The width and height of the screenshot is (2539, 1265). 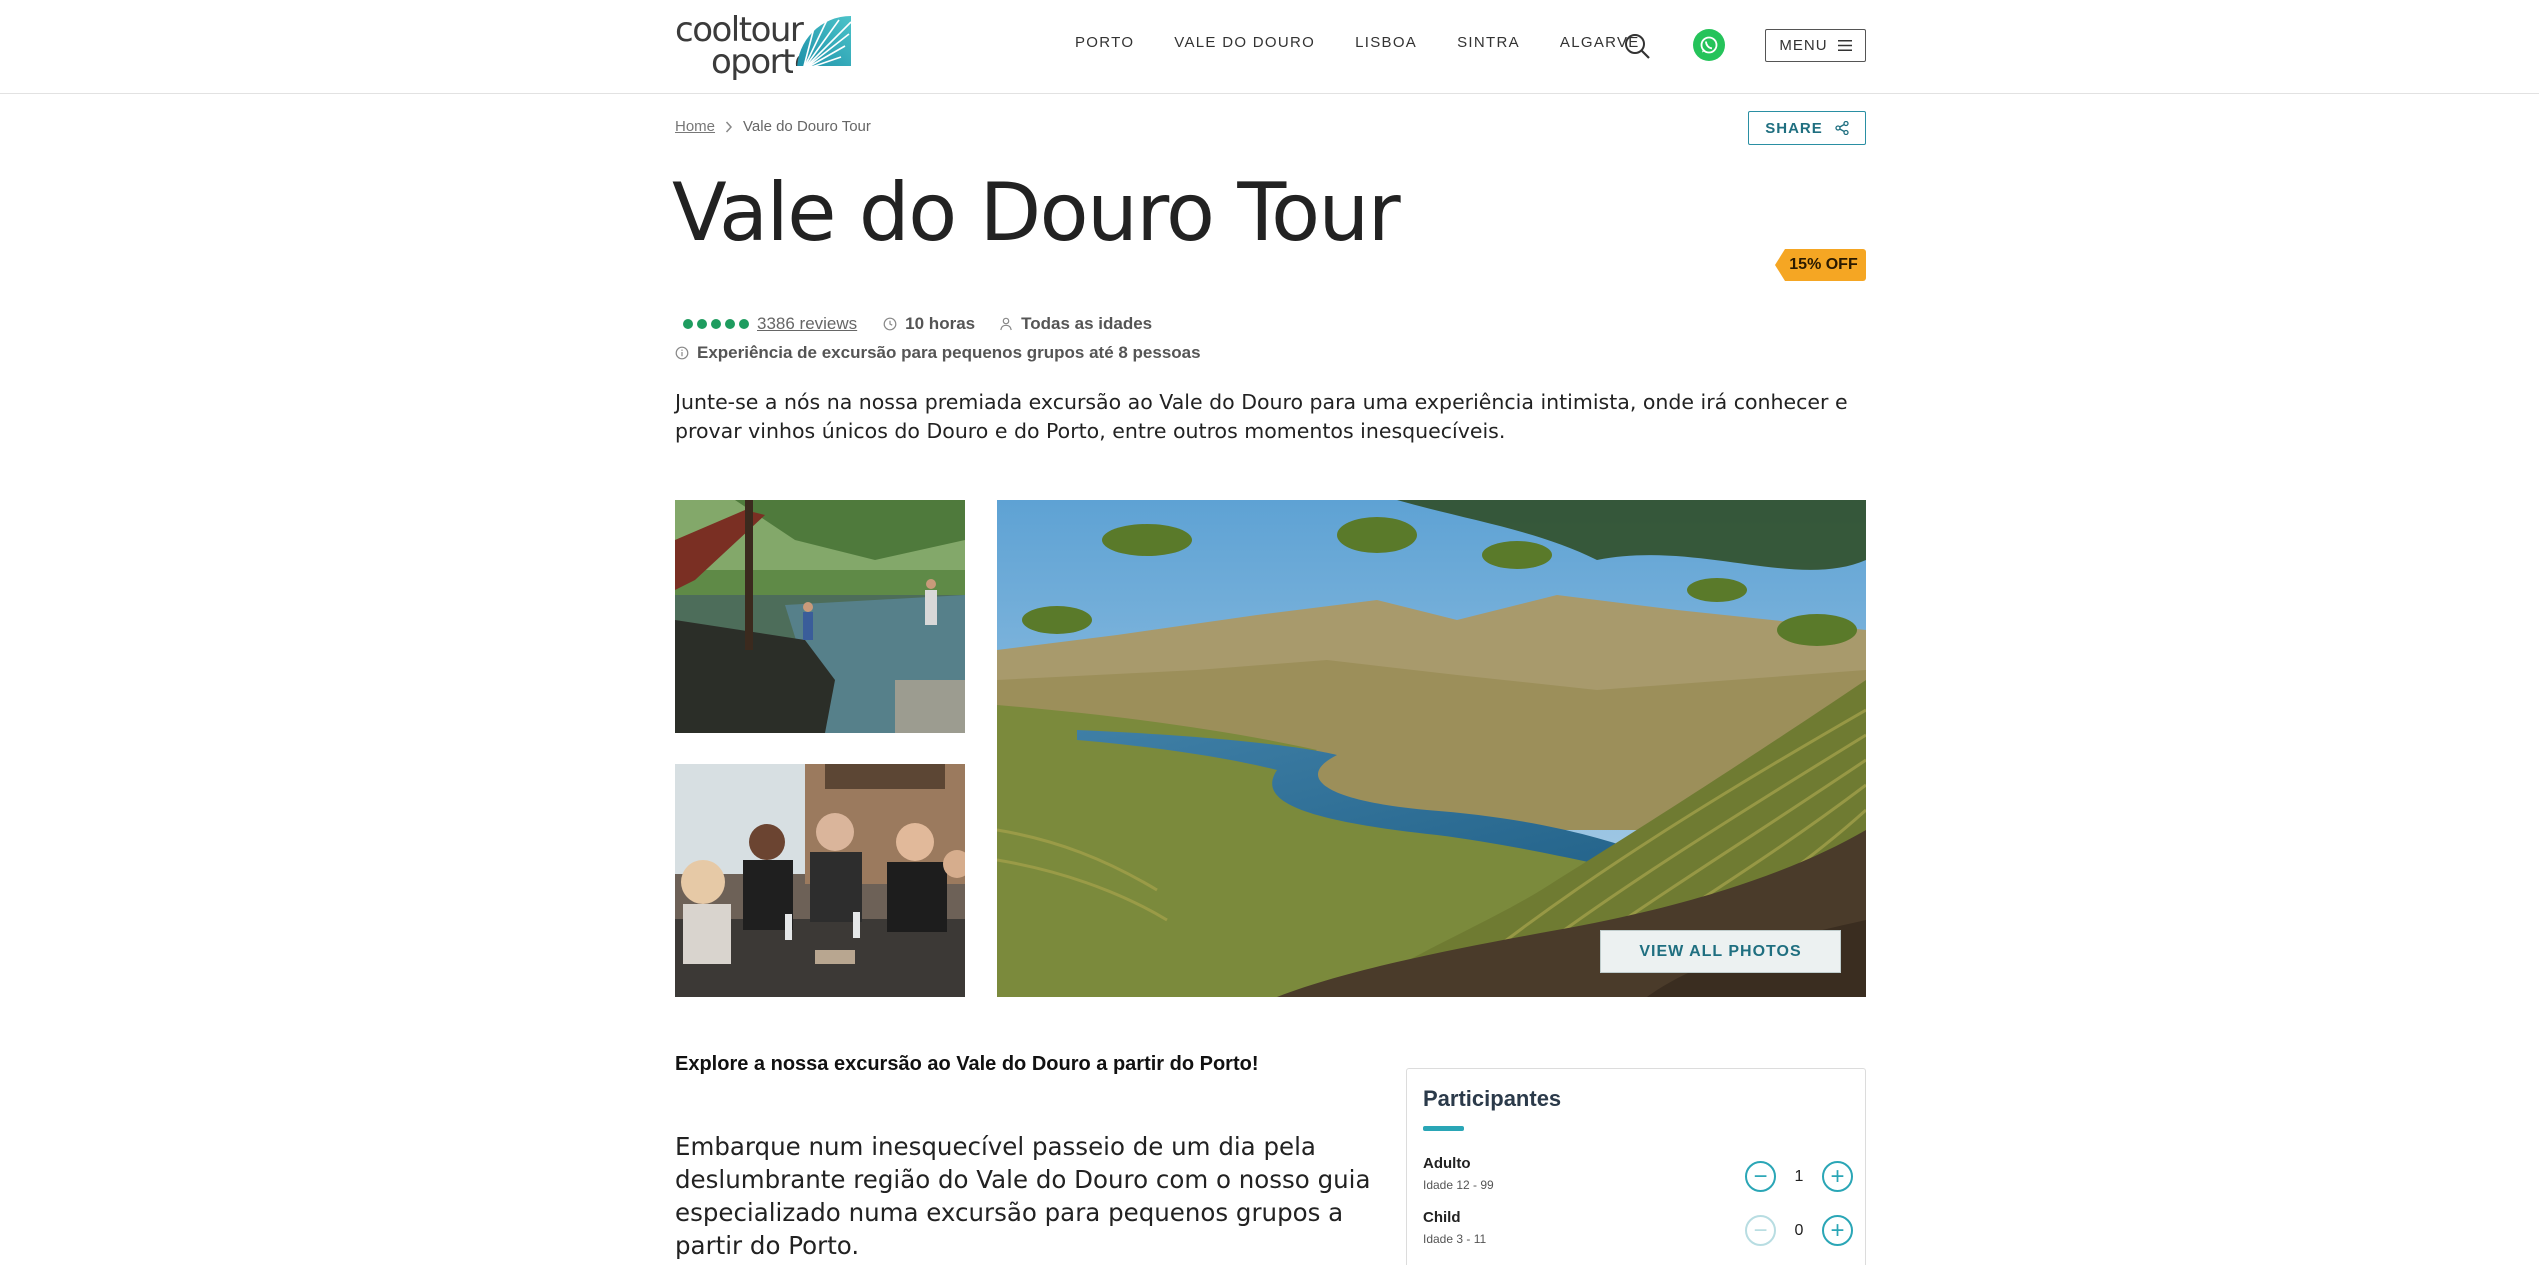 What do you see at coordinates (1794, 128) in the screenshot?
I see `share-label: SHARE` at bounding box center [1794, 128].